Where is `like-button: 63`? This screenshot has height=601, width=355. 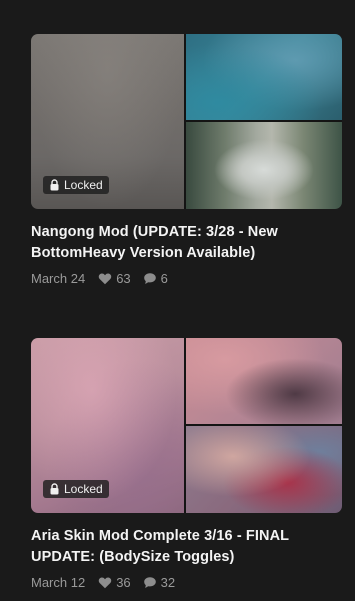
like-button: 63 is located at coordinates (114, 278).